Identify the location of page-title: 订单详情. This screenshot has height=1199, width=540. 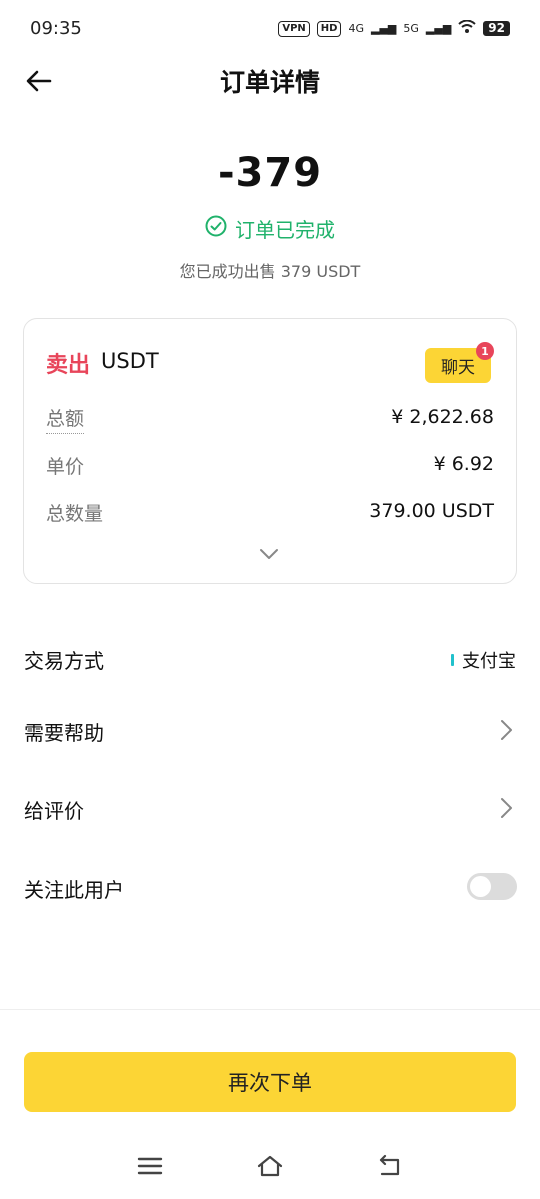
(269, 82).